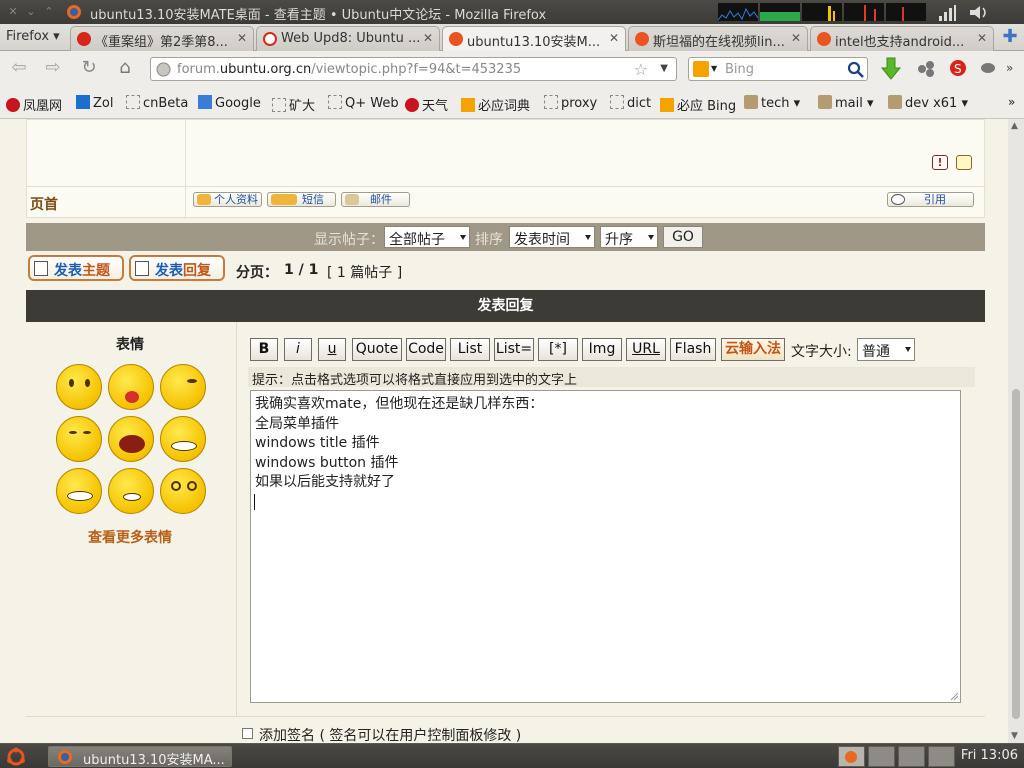 The height and width of the screenshot is (768, 1024). Describe the element at coordinates (552, 237) in the screenshot. I see `sort-key-select: 发表时间` at that location.